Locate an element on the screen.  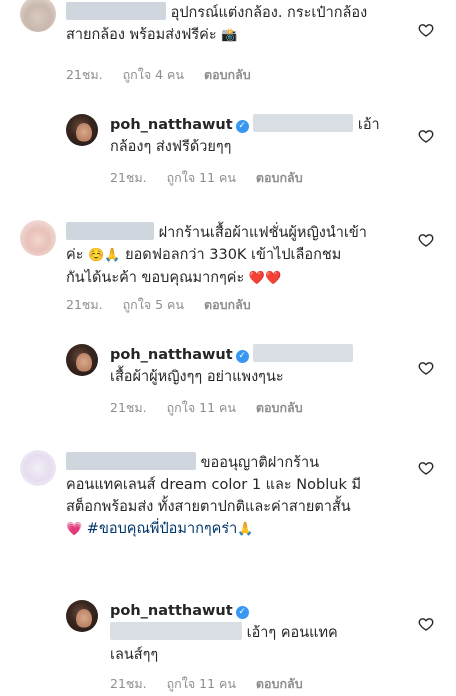
comment-text: poh_natthawut ✓ เอ้า กล้องๆ ส่งฟรีด้วยๆๆ is located at coordinates (260, 136).